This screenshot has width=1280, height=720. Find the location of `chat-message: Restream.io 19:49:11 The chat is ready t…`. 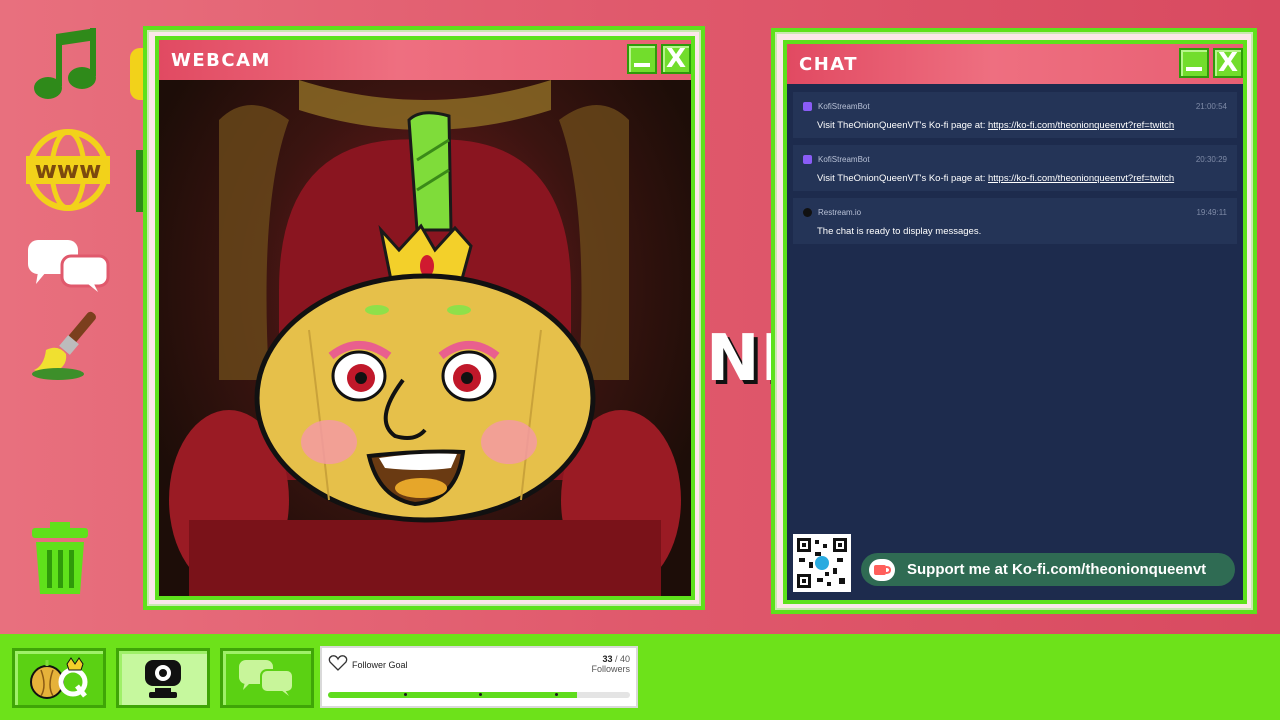

chat-message: Restream.io 19:49:11 The chat is ready t… is located at coordinates (1015, 221).